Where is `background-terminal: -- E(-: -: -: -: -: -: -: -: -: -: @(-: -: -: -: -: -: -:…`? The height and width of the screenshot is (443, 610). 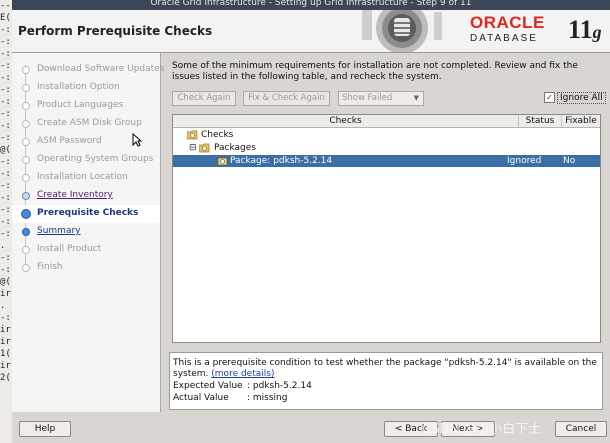 background-terminal: -- E(-: -: -: -: -: -: -: -: -: -: @(-: -: -: -: -: -: -:… is located at coordinates (6, 221).